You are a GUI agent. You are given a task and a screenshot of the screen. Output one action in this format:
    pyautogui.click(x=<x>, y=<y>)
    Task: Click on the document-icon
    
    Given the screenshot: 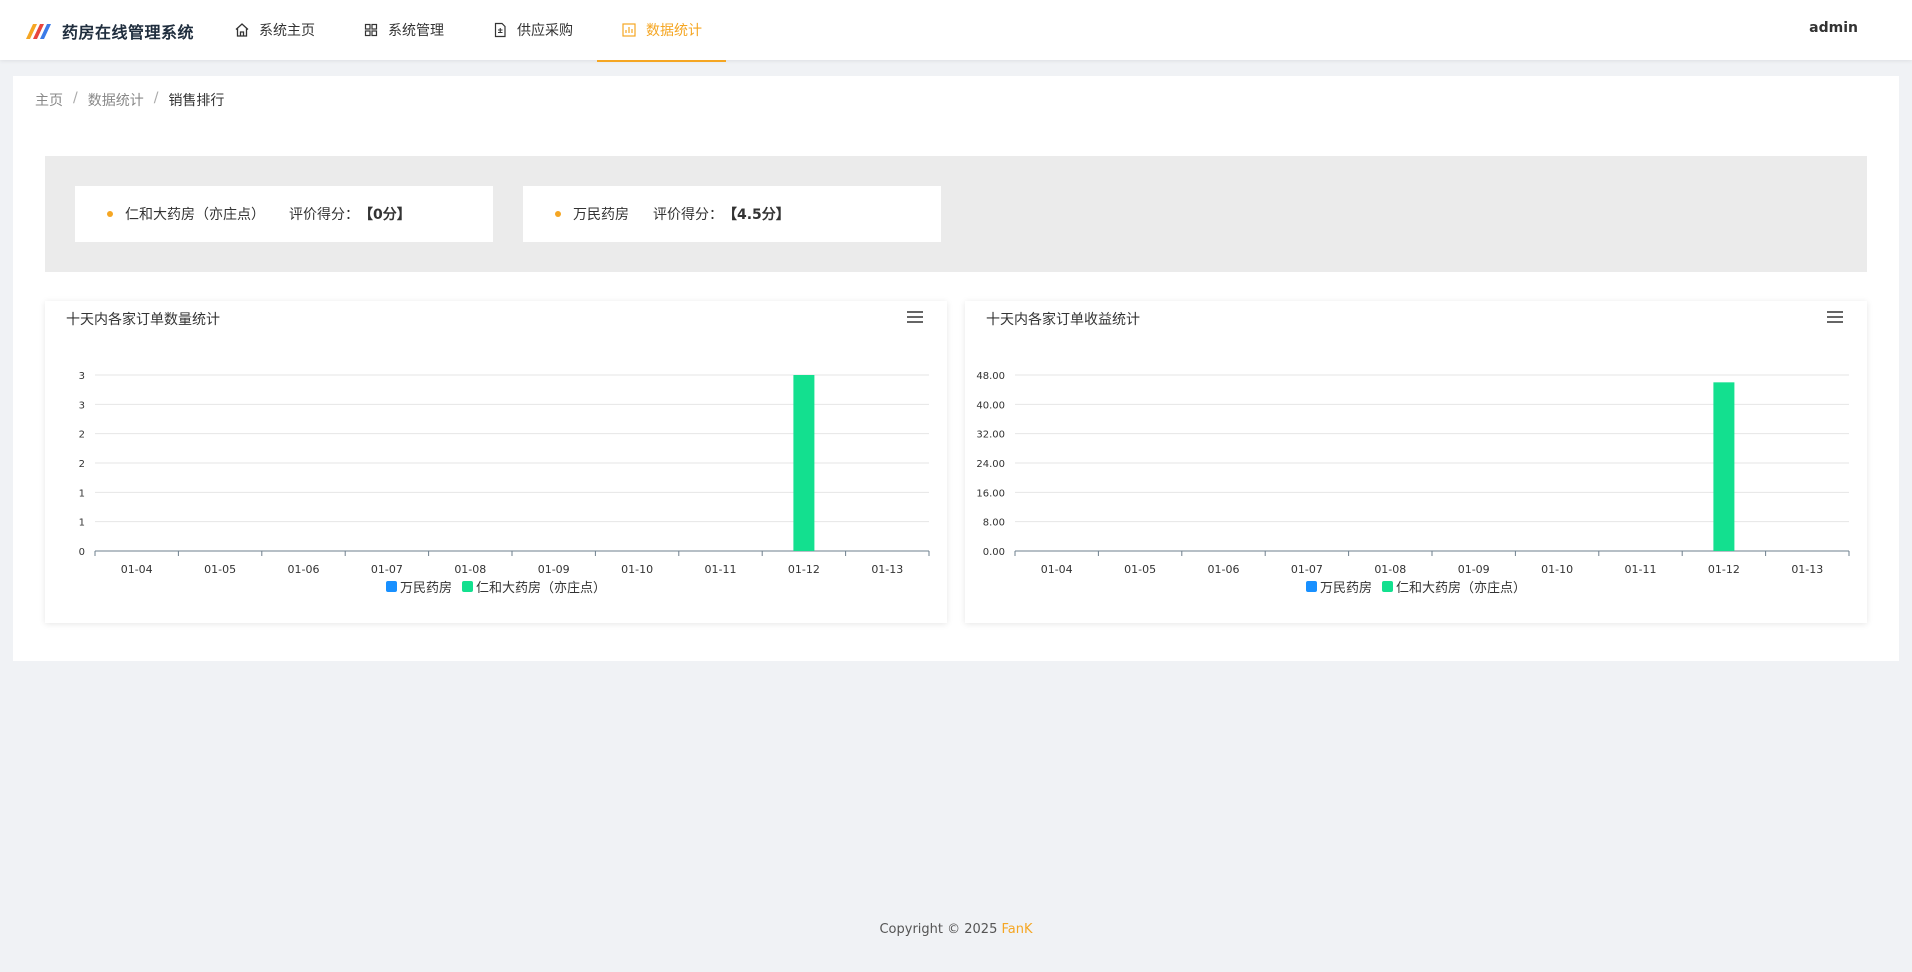 What is the action you would take?
    pyautogui.click(x=500, y=30)
    